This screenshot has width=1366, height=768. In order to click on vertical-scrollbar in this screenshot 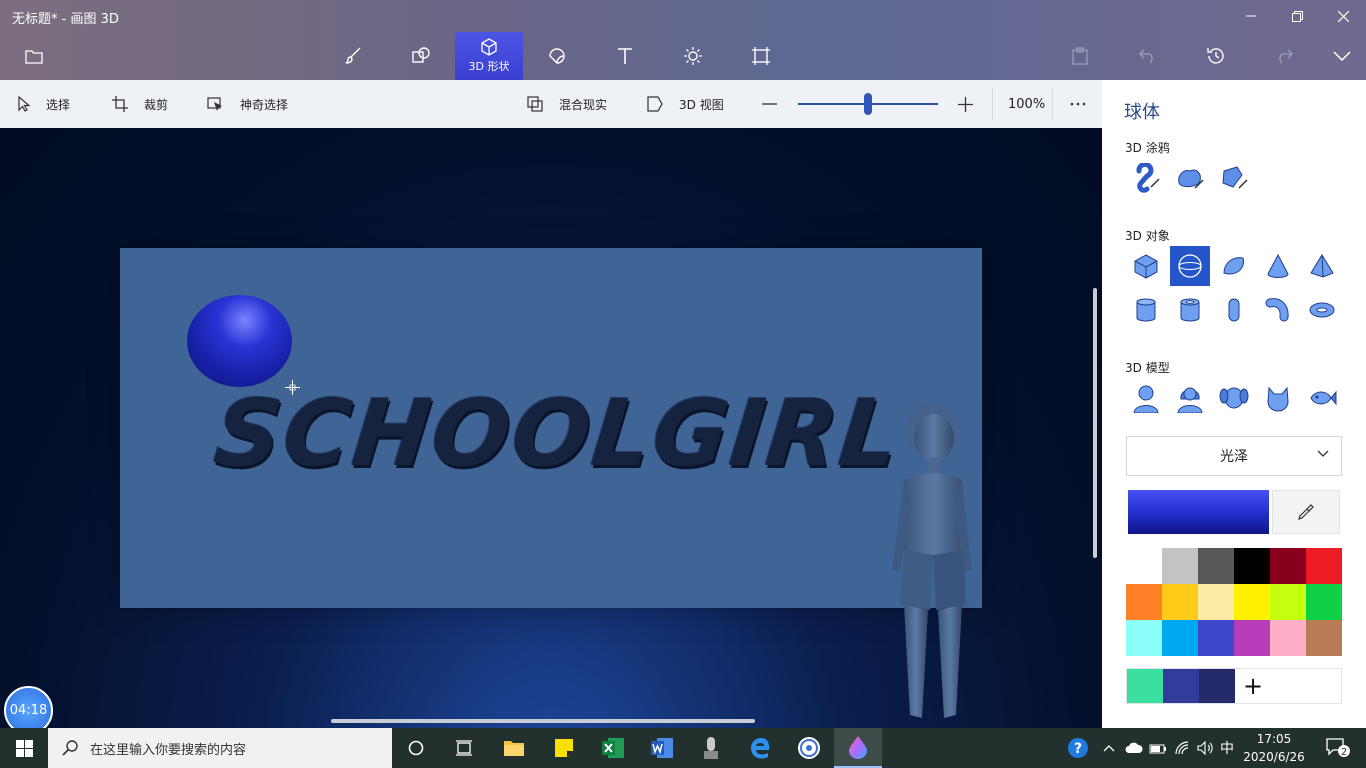, I will do `click(1095, 423)`.